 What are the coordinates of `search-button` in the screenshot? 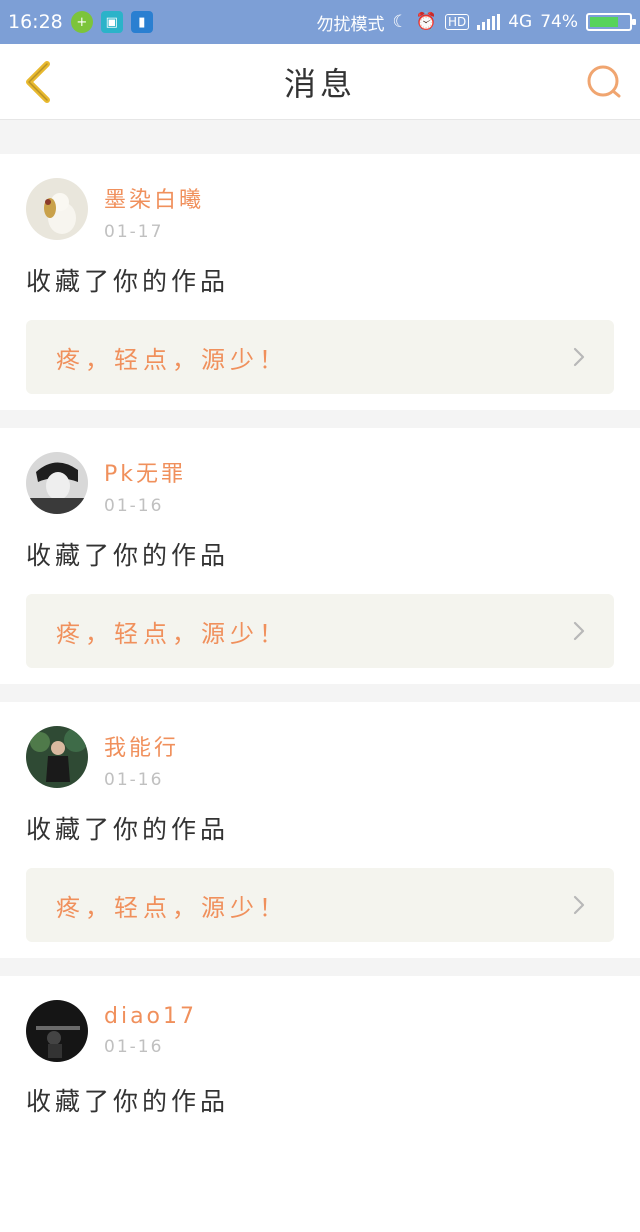 It's located at (604, 82).